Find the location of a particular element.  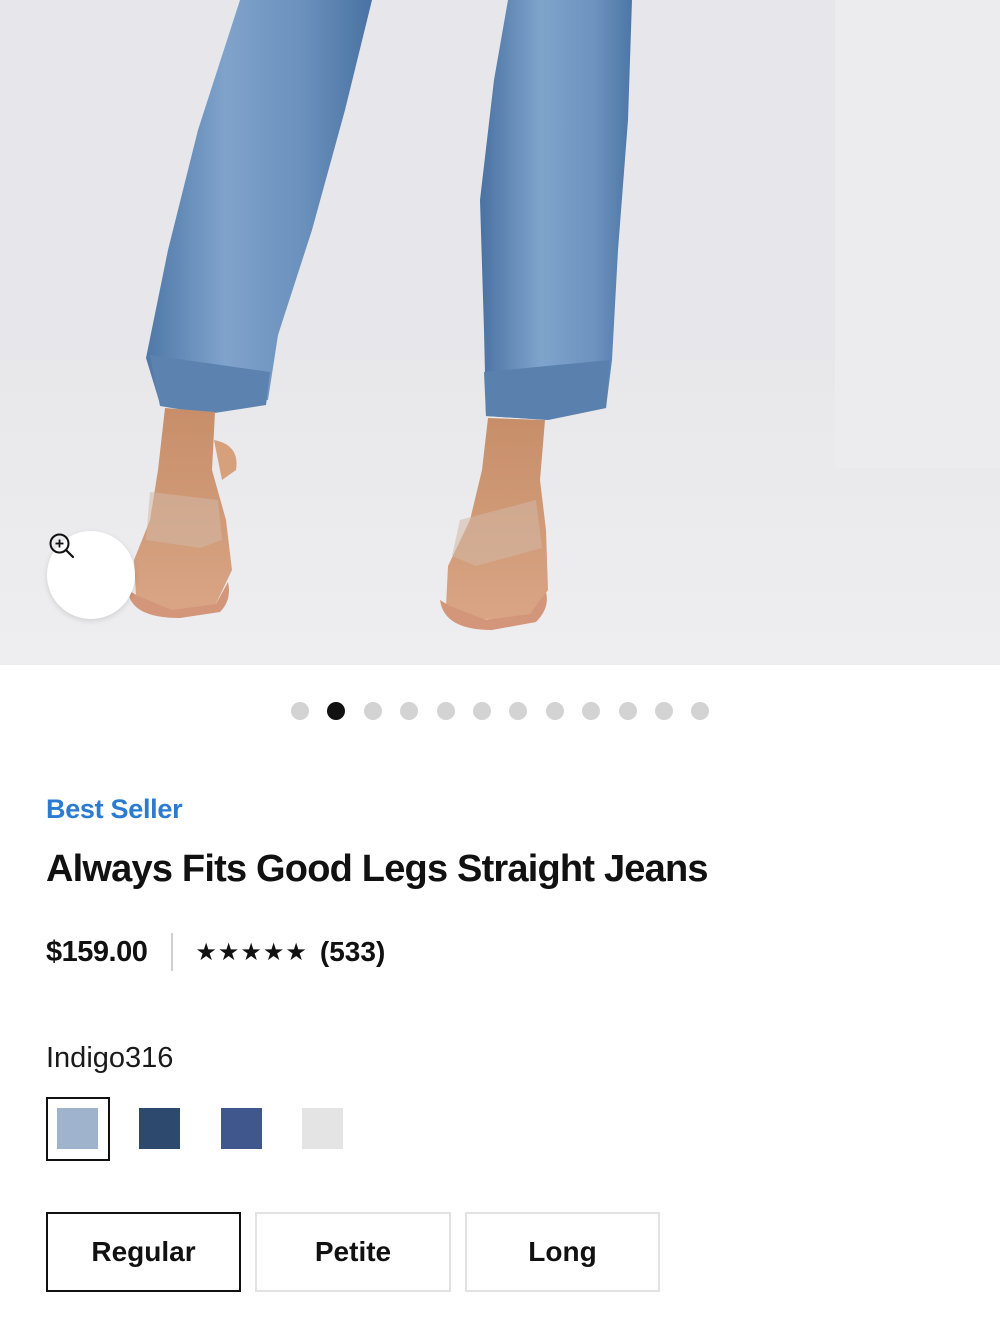

color-swatch-dark-wash is located at coordinates (159, 1128).